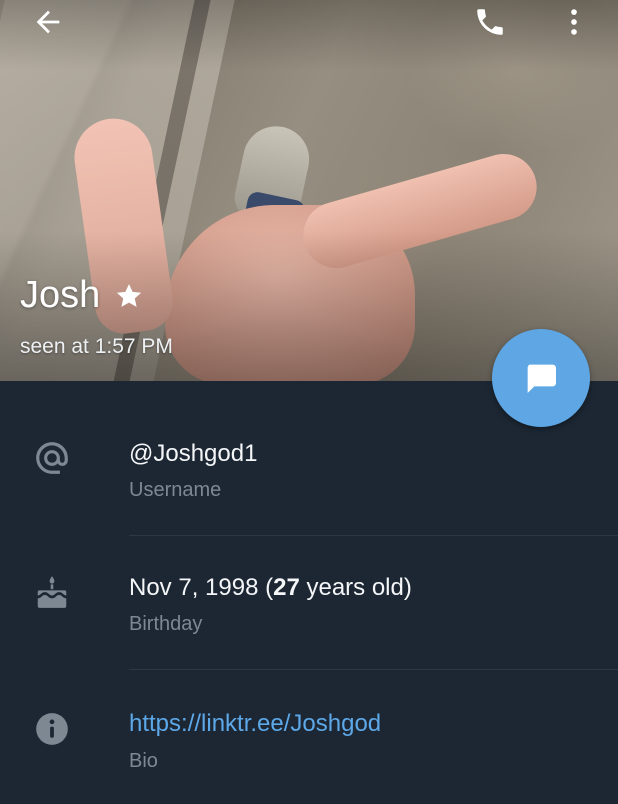 Image resolution: width=618 pixels, height=804 pixels. Describe the element at coordinates (143, 761) in the screenshot. I see `bio-label: Bio` at that location.